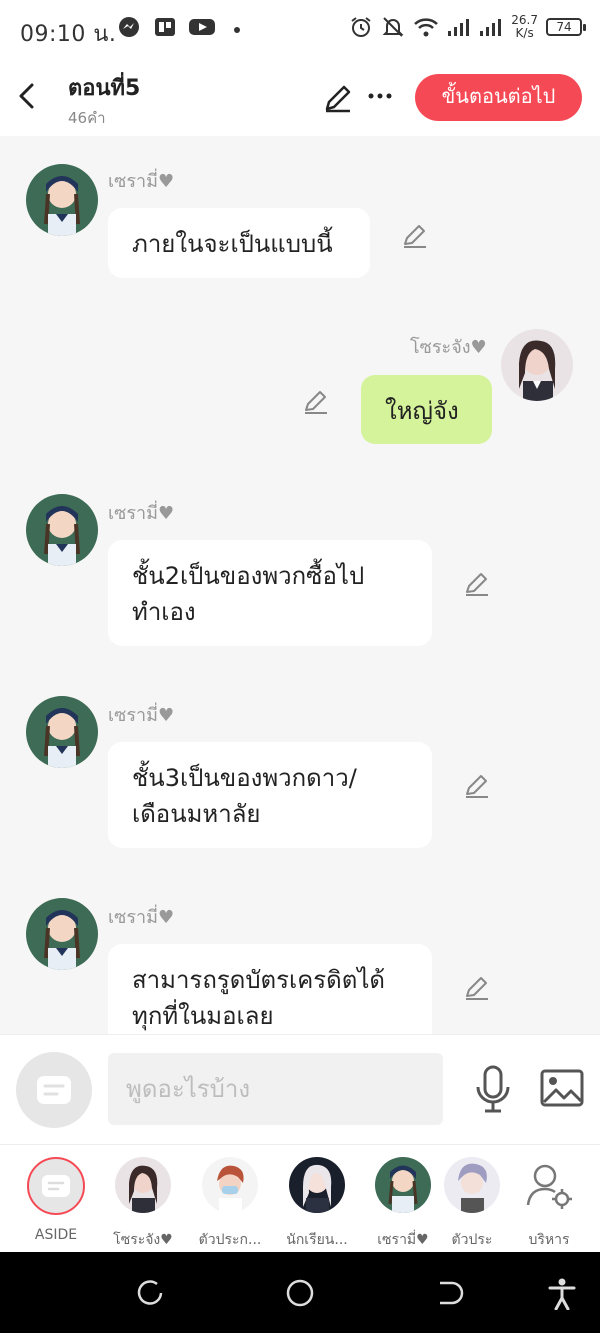 This screenshot has width=600, height=1333. What do you see at coordinates (449, 1293) in the screenshot?
I see `back-icon` at bounding box center [449, 1293].